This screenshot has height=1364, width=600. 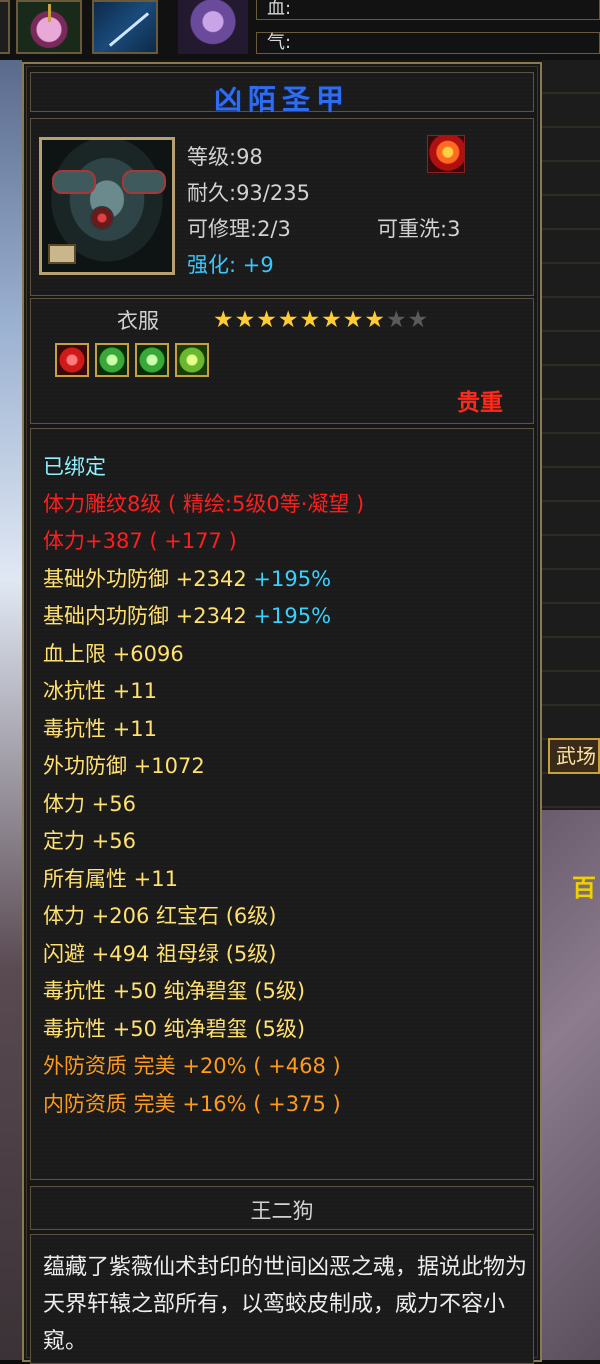 What do you see at coordinates (239, 229) in the screenshot?
I see `item-repairable: 可修理:2/3` at bounding box center [239, 229].